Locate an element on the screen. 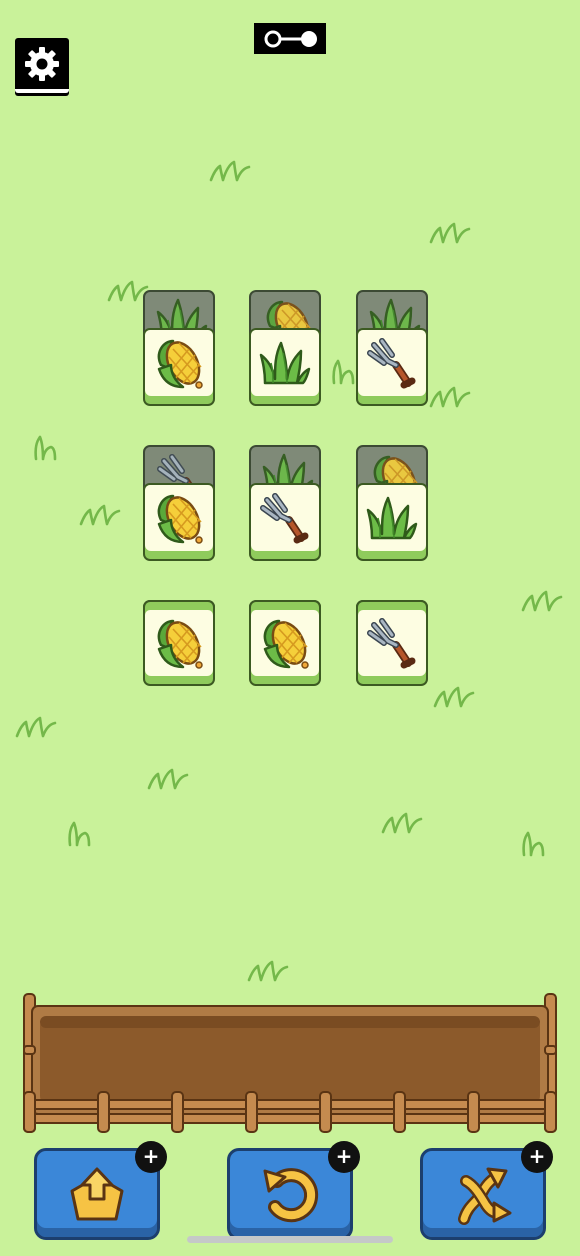  settings-button is located at coordinates (42, 65).